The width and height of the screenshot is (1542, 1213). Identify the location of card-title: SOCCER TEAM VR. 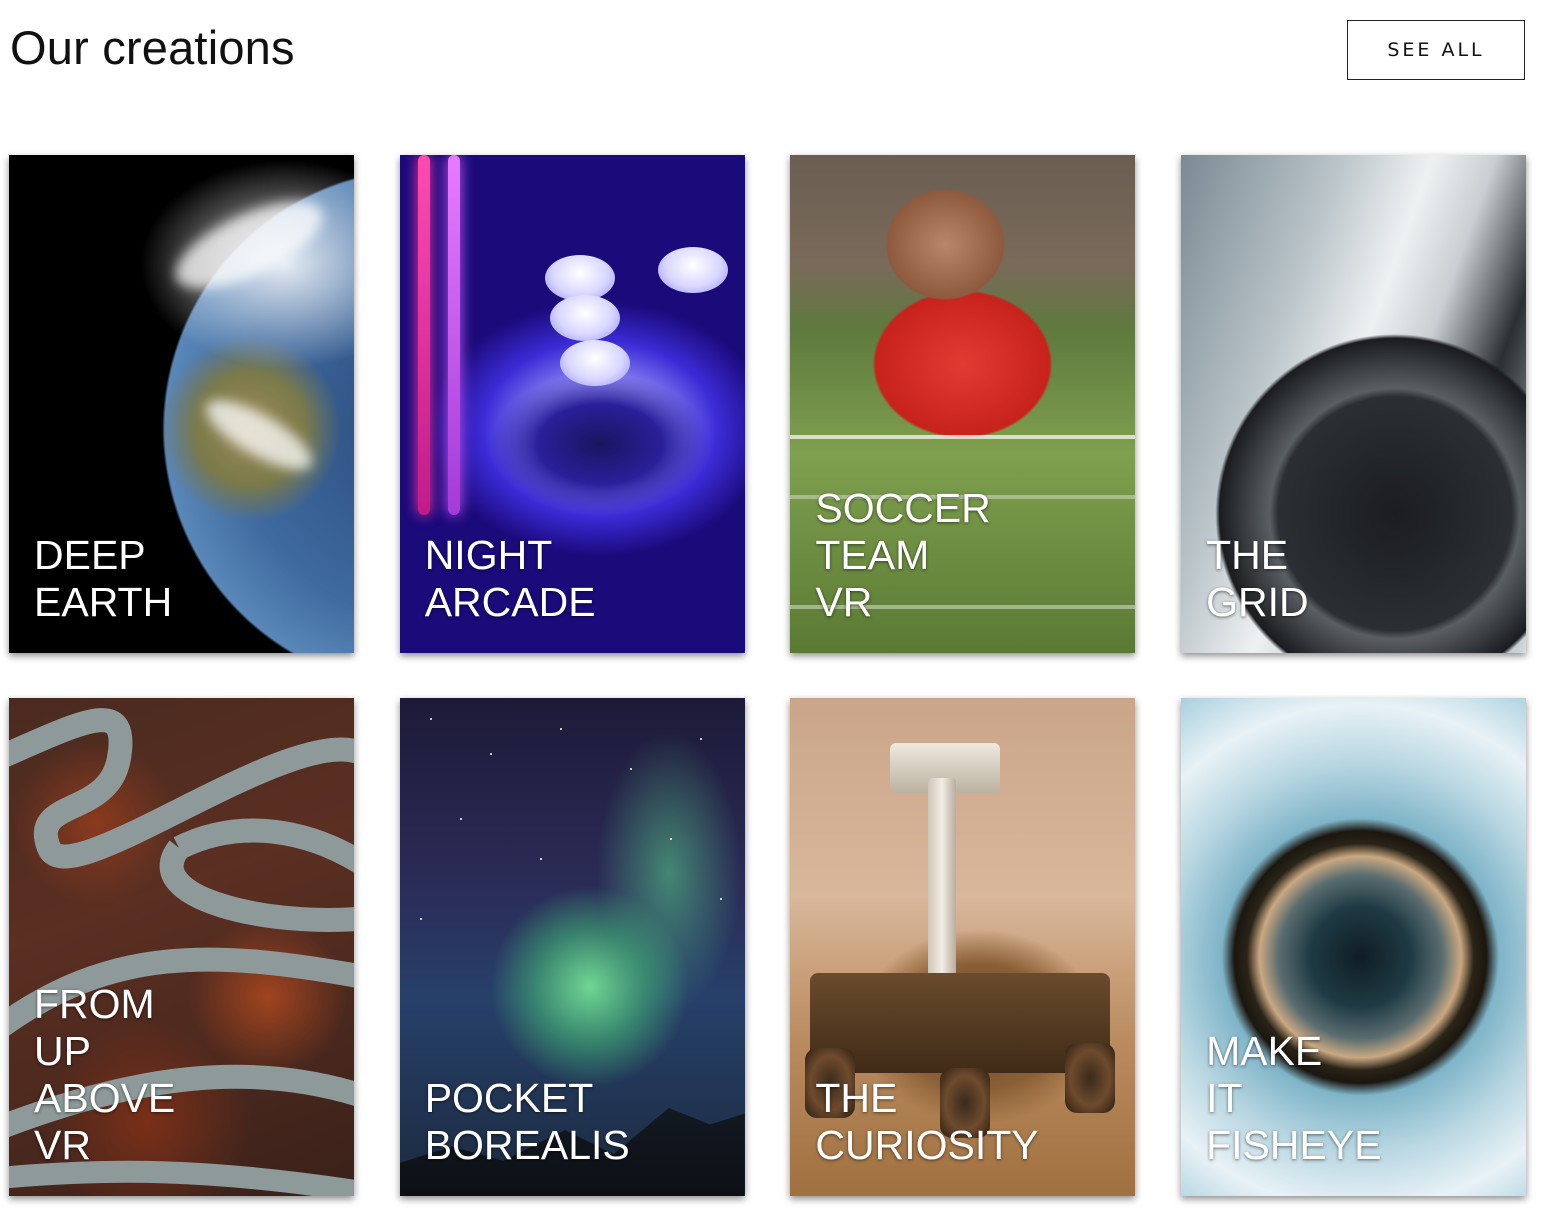
(903, 555).